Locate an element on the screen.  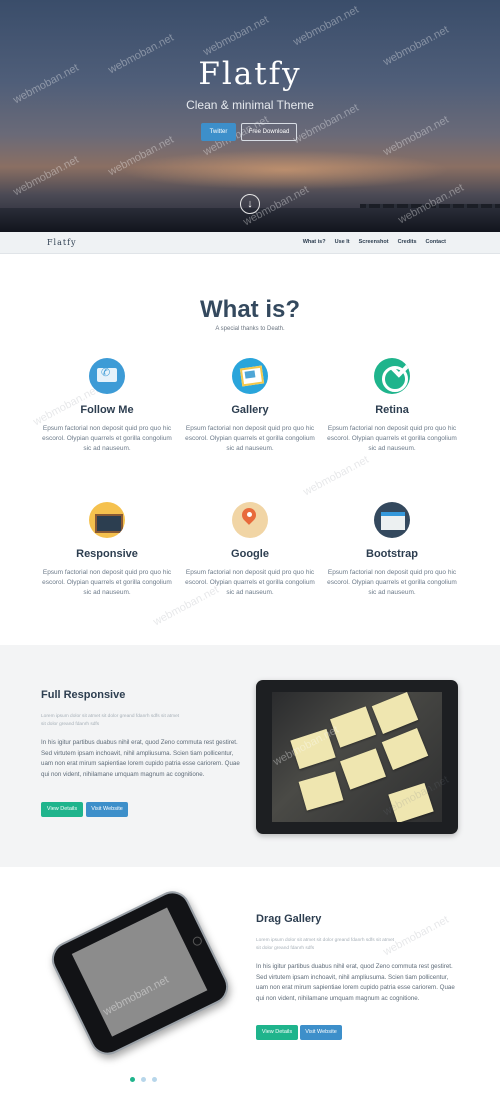
nav-link-use-it: Use It is located at coordinates (342, 242).